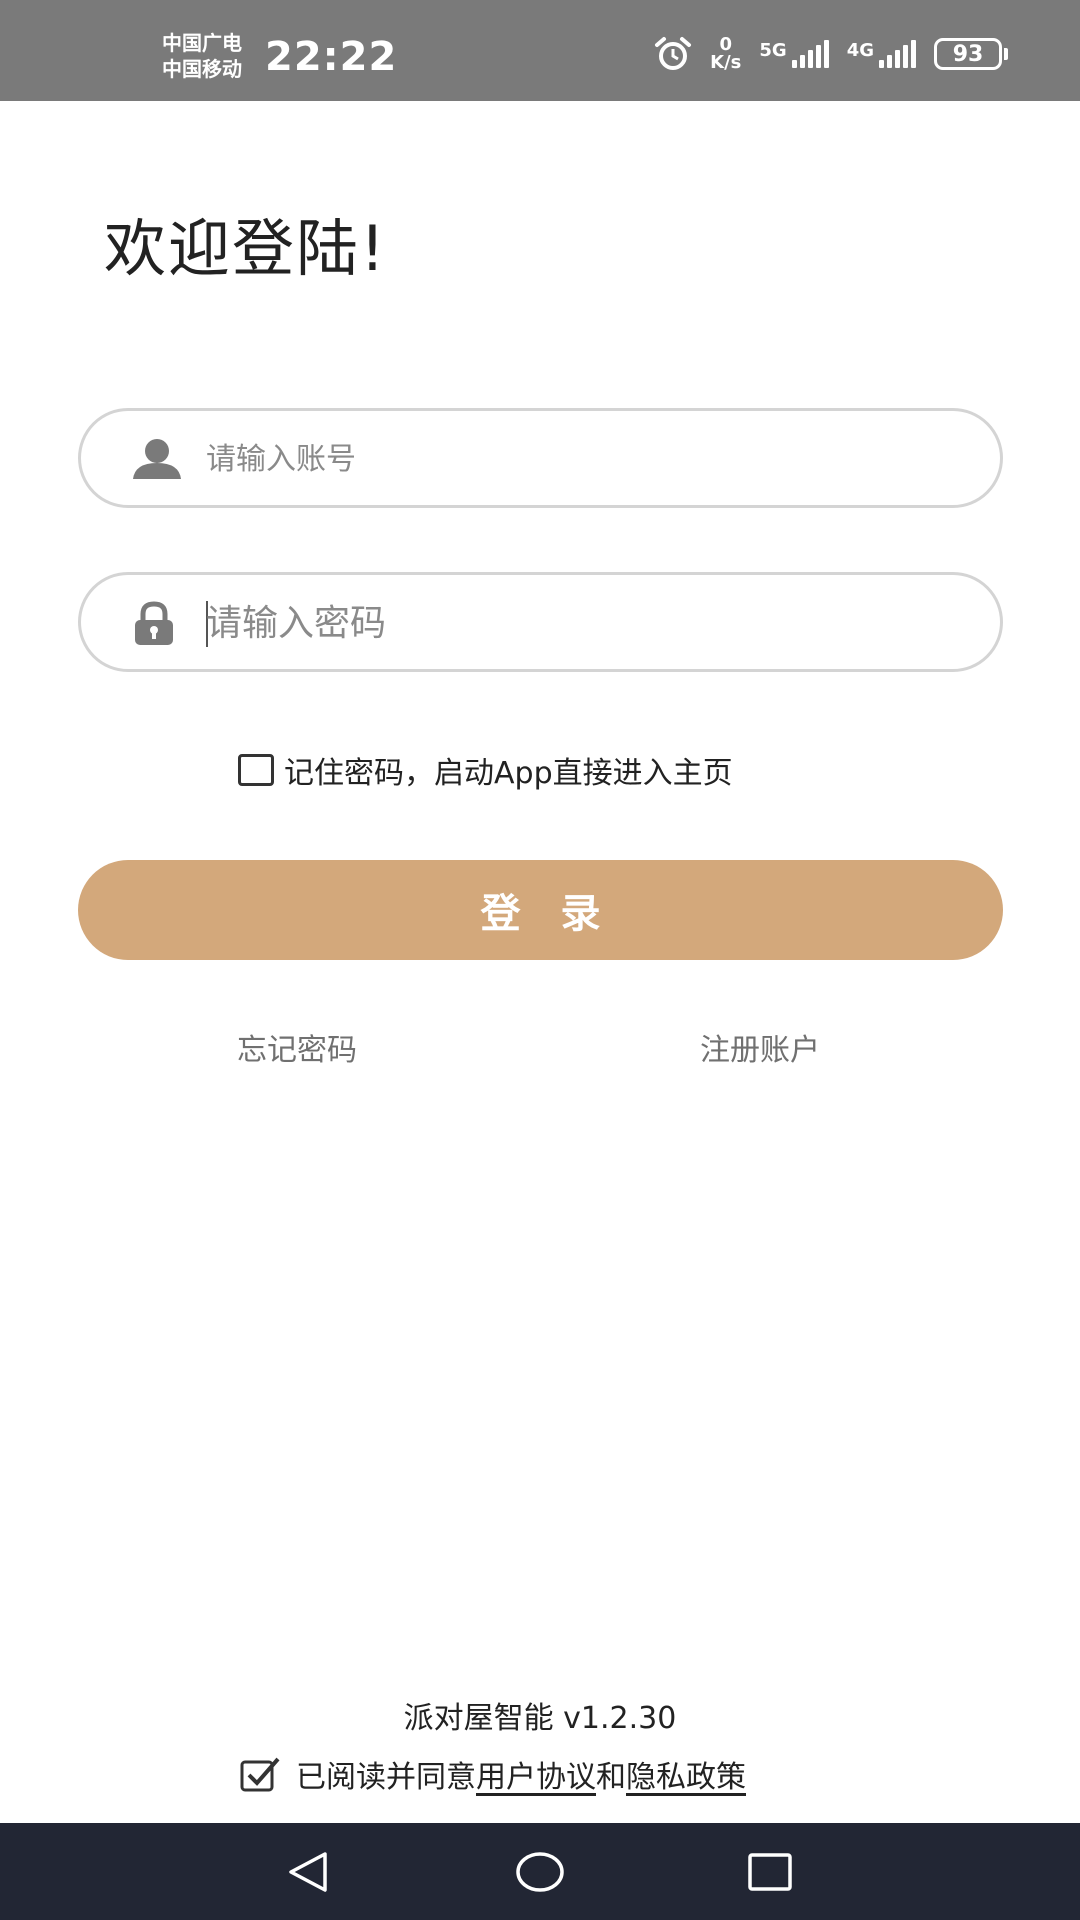 The width and height of the screenshot is (1080, 1920). What do you see at coordinates (726, 62) in the screenshot?
I see `net-speed-unit: K/s` at bounding box center [726, 62].